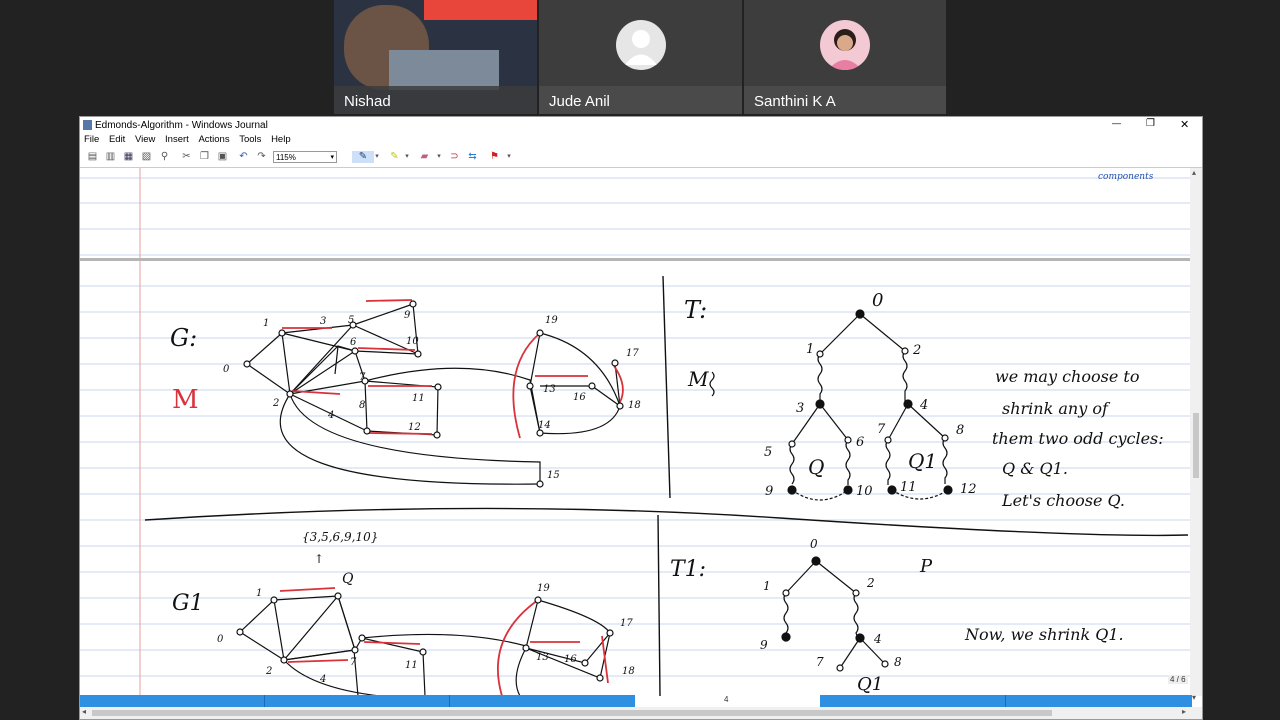 This screenshot has width=1280, height=720. What do you see at coordinates (394, 157) in the screenshot?
I see `highlighter-icon: ✎` at bounding box center [394, 157].